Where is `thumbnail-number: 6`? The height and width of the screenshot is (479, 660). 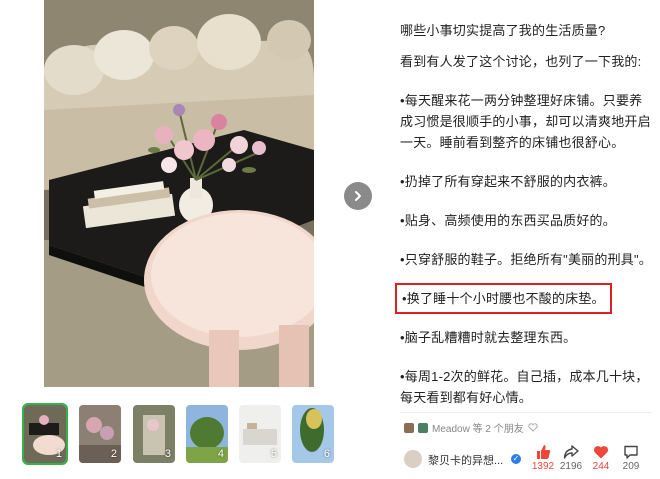 thumbnail-number: 6 is located at coordinates (326, 454).